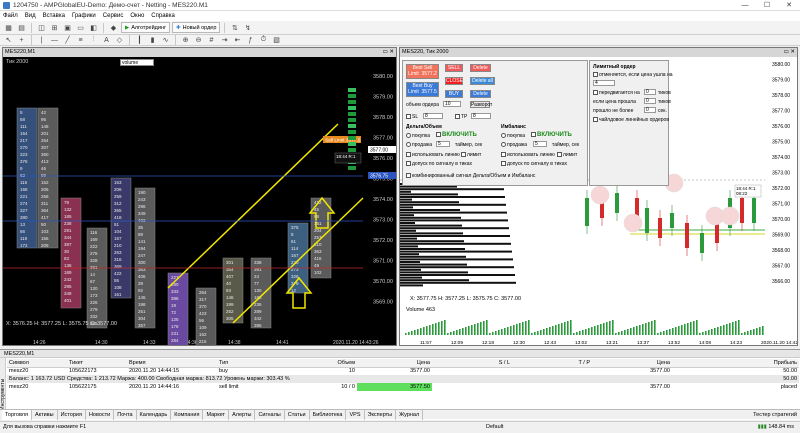  I want to click on delta-timer-input: 5, so click(443, 144).